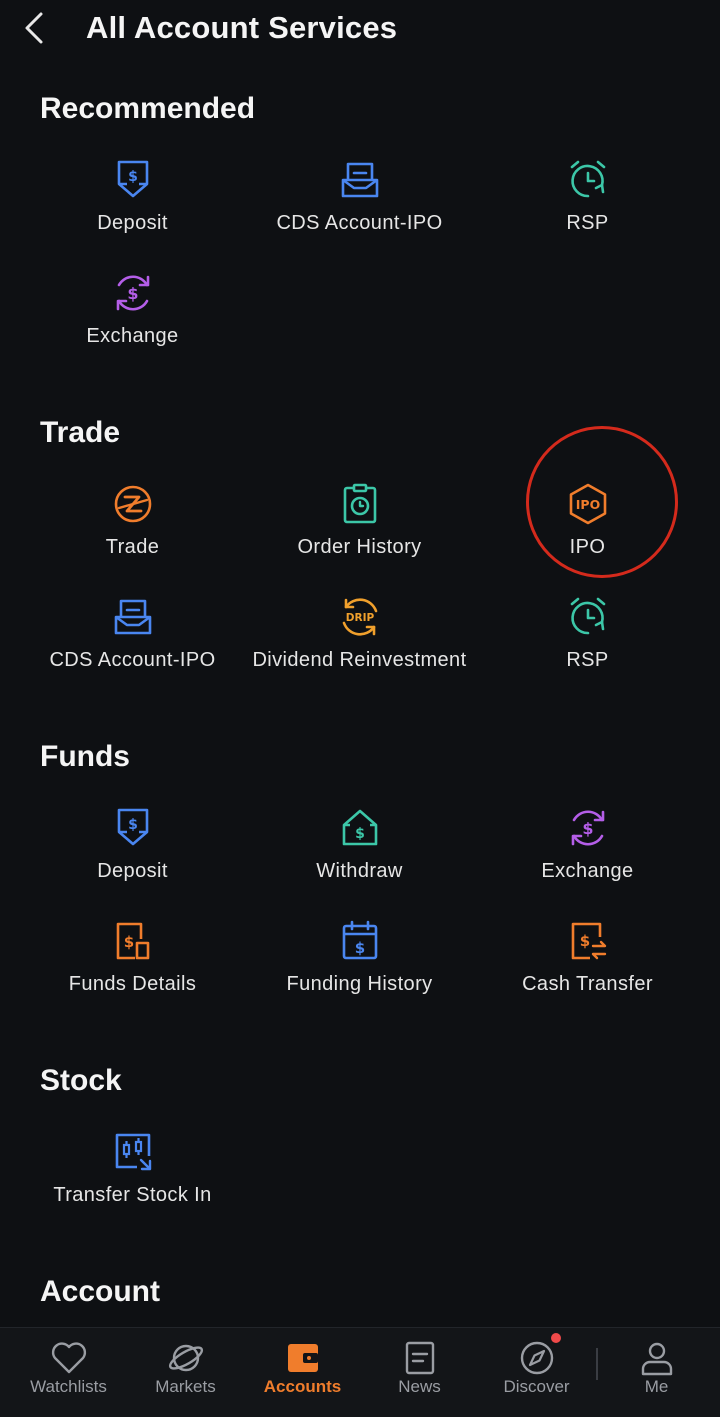  I want to click on tab-markets: Markets, so click(185, 1372).